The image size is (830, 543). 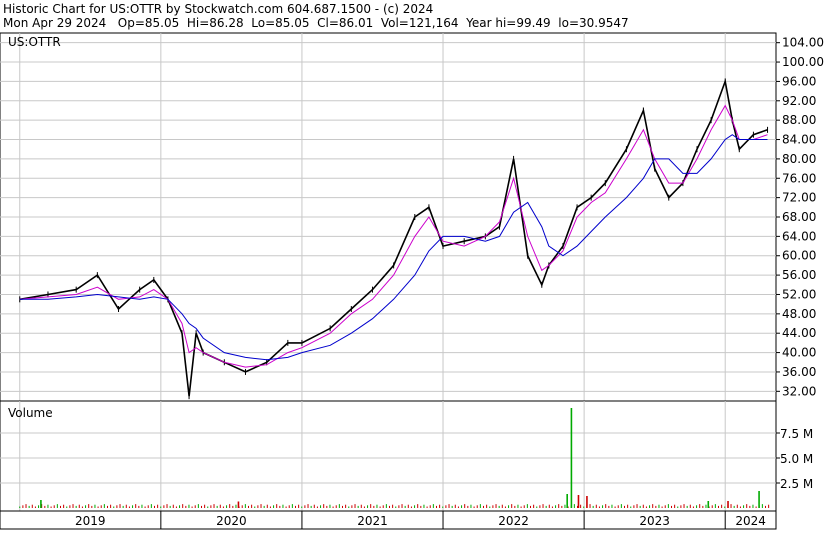 I want to click on price-y-tick-label: 56.00, so click(x=799, y=275).